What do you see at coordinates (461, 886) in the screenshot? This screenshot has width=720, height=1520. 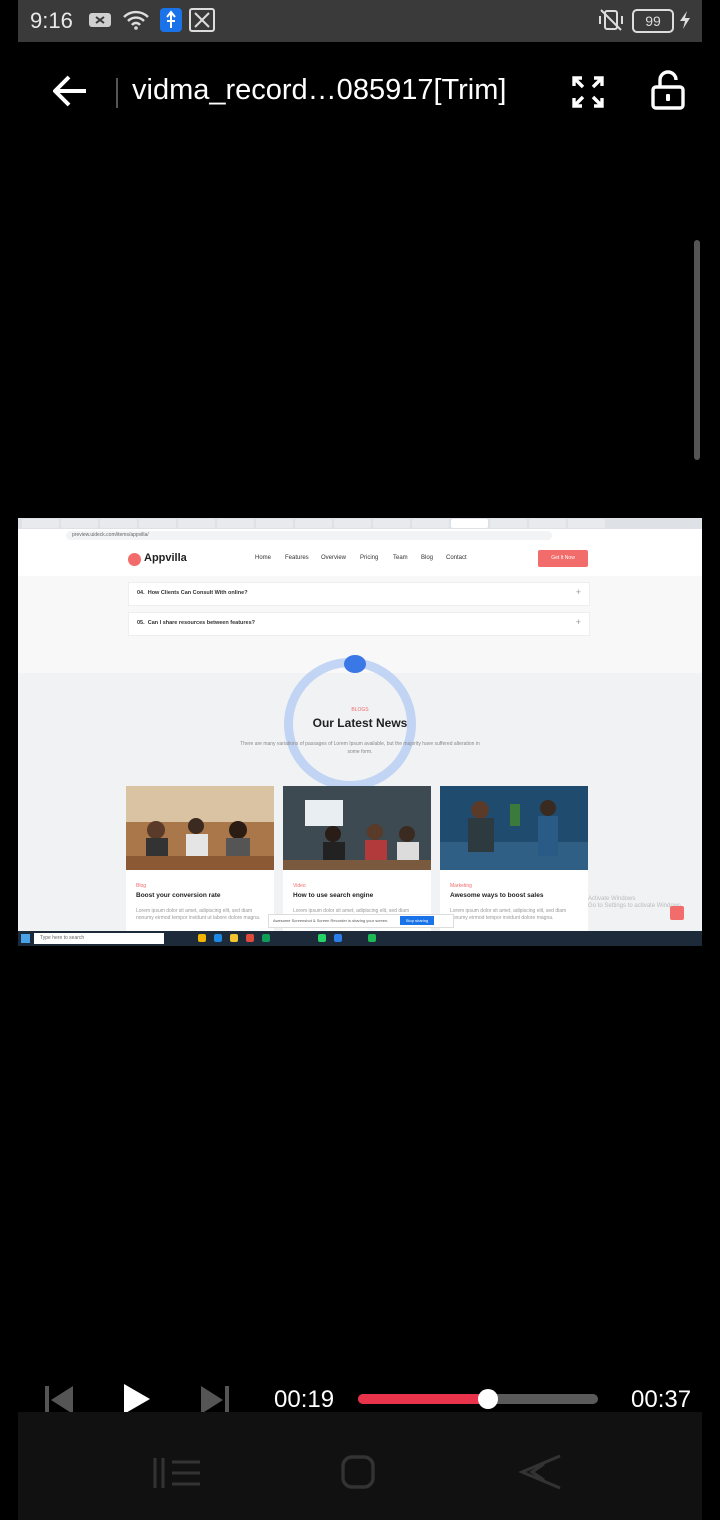 I see `card-category: Marketing` at bounding box center [461, 886].